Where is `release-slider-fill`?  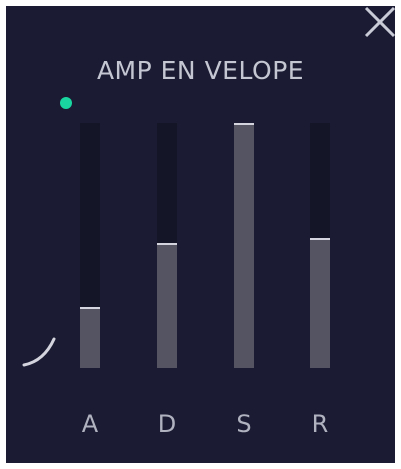 release-slider-fill is located at coordinates (320, 303).